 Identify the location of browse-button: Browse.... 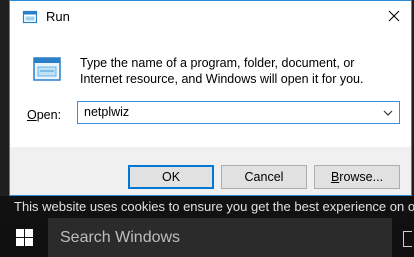
(357, 177).